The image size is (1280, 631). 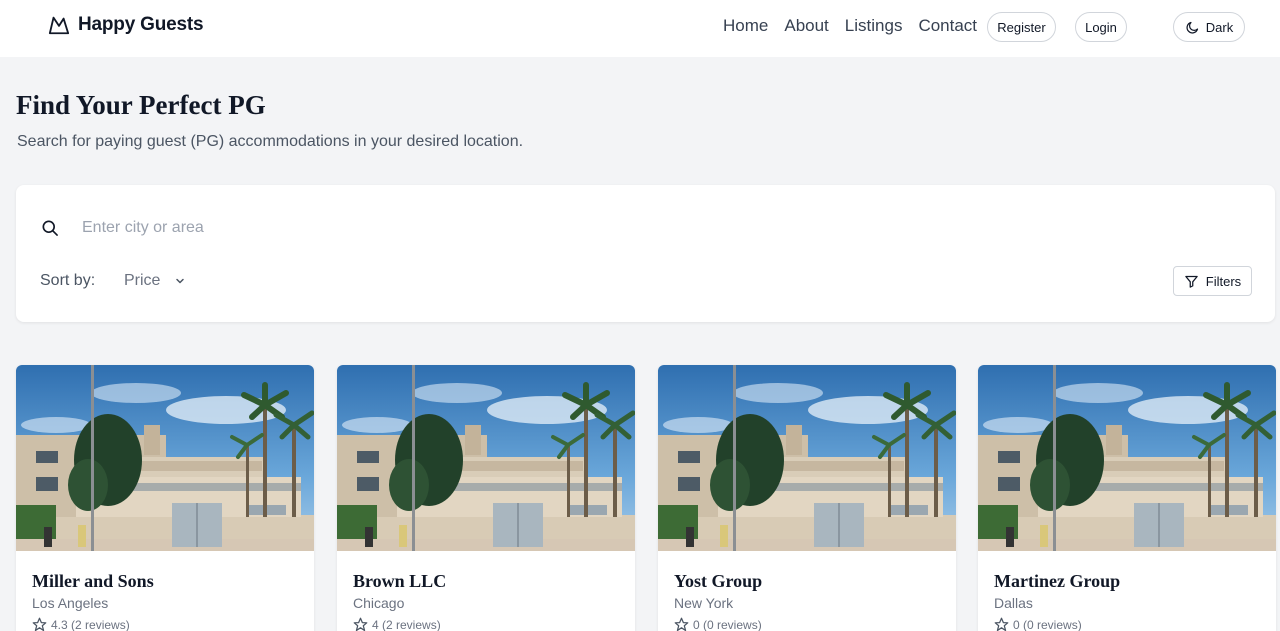 What do you see at coordinates (70, 603) in the screenshot?
I see `listing-city: Los Angeles` at bounding box center [70, 603].